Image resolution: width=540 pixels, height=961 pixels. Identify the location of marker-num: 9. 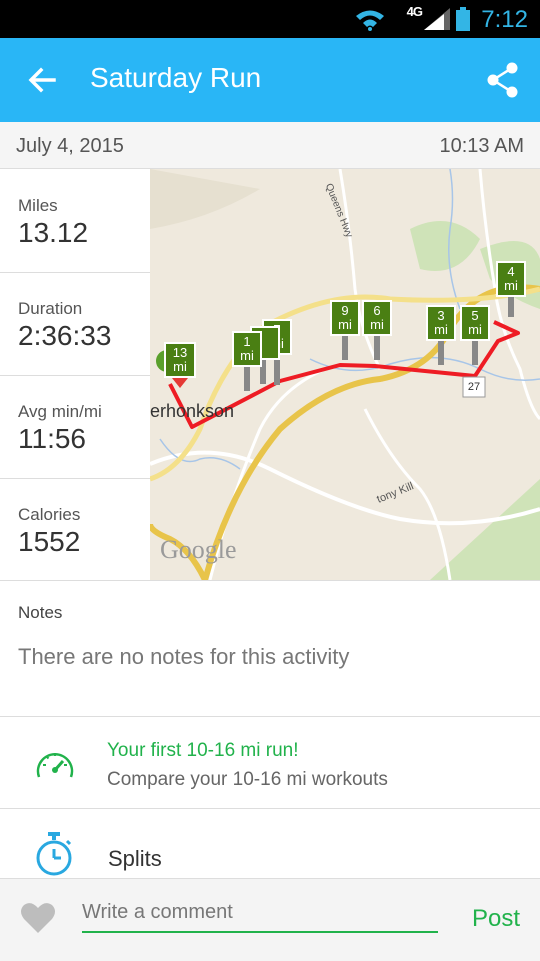
(345, 310).